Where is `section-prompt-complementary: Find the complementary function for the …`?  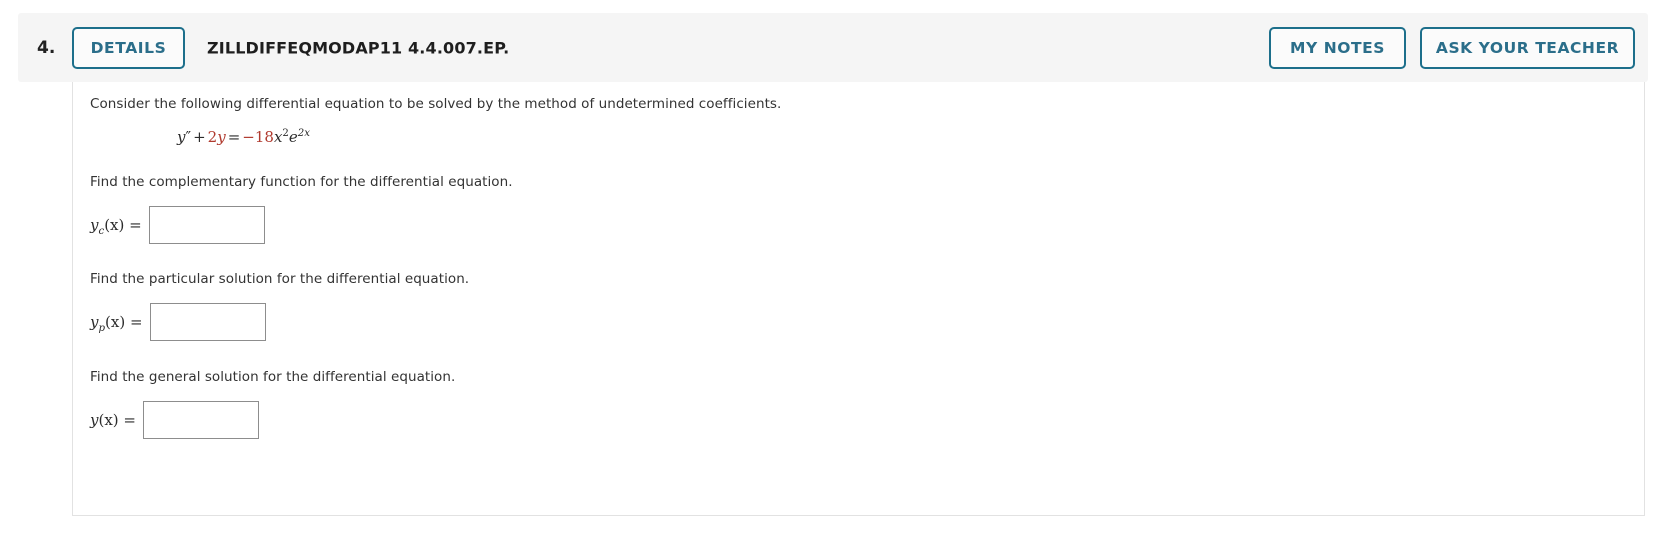
section-prompt-complementary: Find the complementary function for the … is located at coordinates (301, 182).